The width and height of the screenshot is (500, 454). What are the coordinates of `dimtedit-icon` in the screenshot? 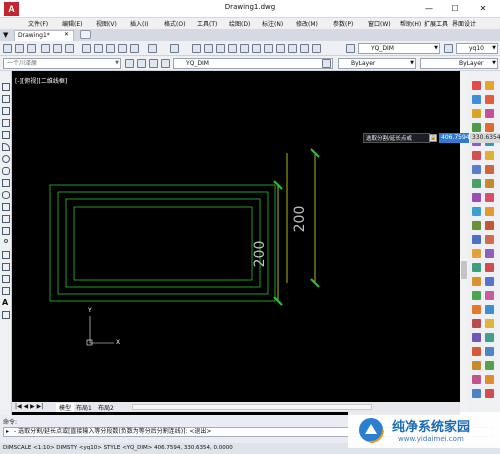 It's located at (476, 337).